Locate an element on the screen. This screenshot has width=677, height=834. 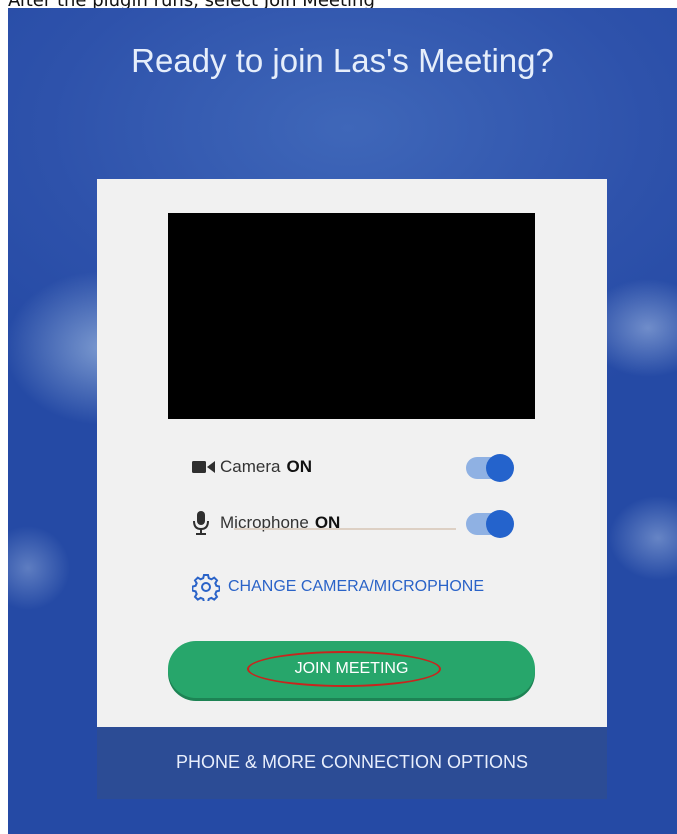
change-devices-label: CHANGE CAMERA/MICROPHONE is located at coordinates (356, 586).